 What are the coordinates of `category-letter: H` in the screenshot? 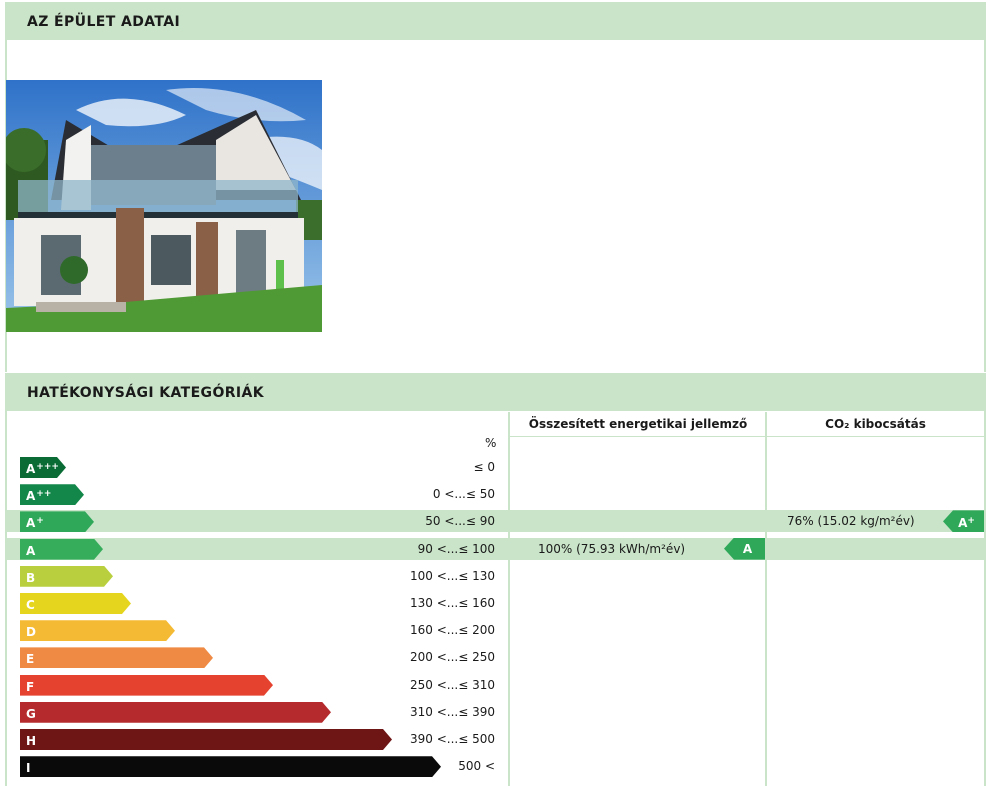 It's located at (31, 741).